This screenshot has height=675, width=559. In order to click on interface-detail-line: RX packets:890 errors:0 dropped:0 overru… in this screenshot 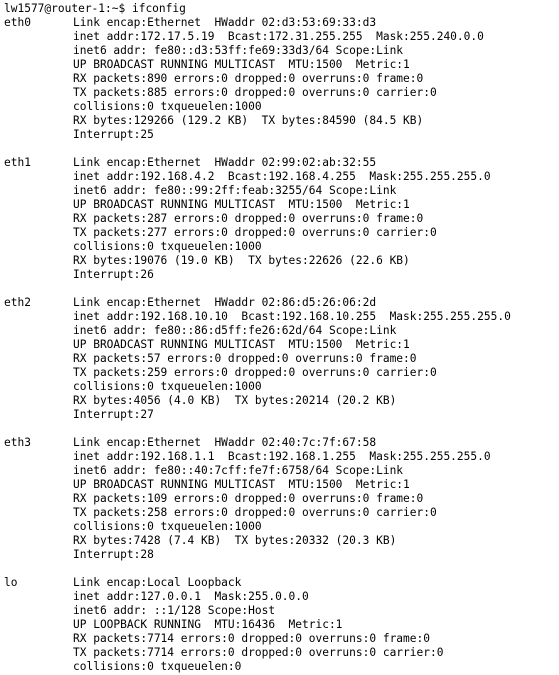, I will do `click(248, 78)`.